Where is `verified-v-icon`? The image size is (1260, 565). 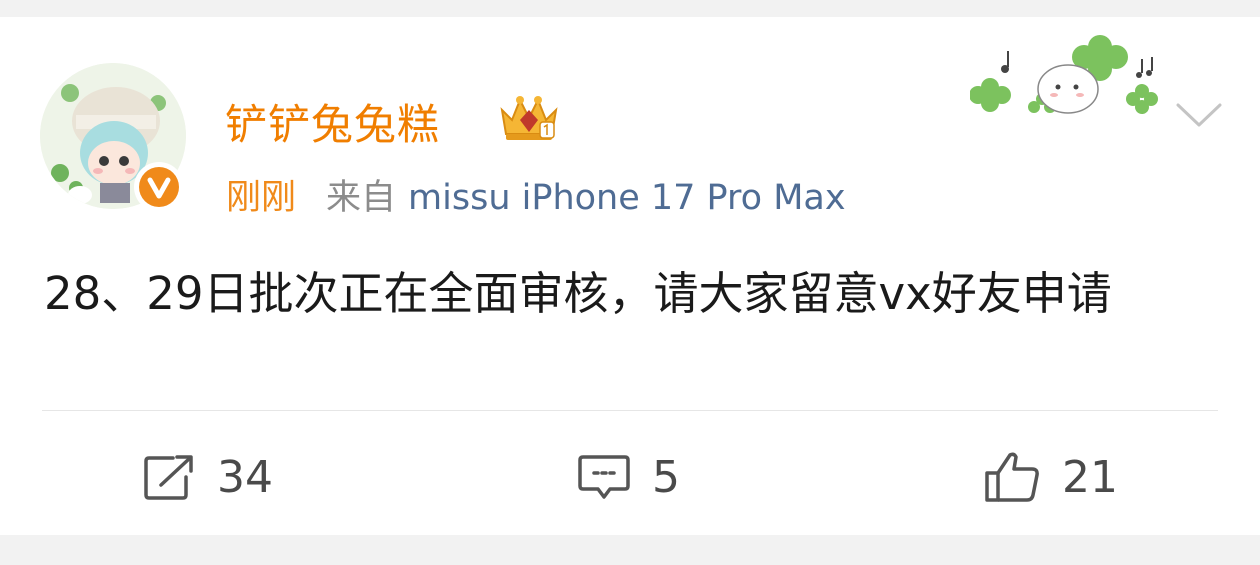
verified-v-icon is located at coordinates (159, 187).